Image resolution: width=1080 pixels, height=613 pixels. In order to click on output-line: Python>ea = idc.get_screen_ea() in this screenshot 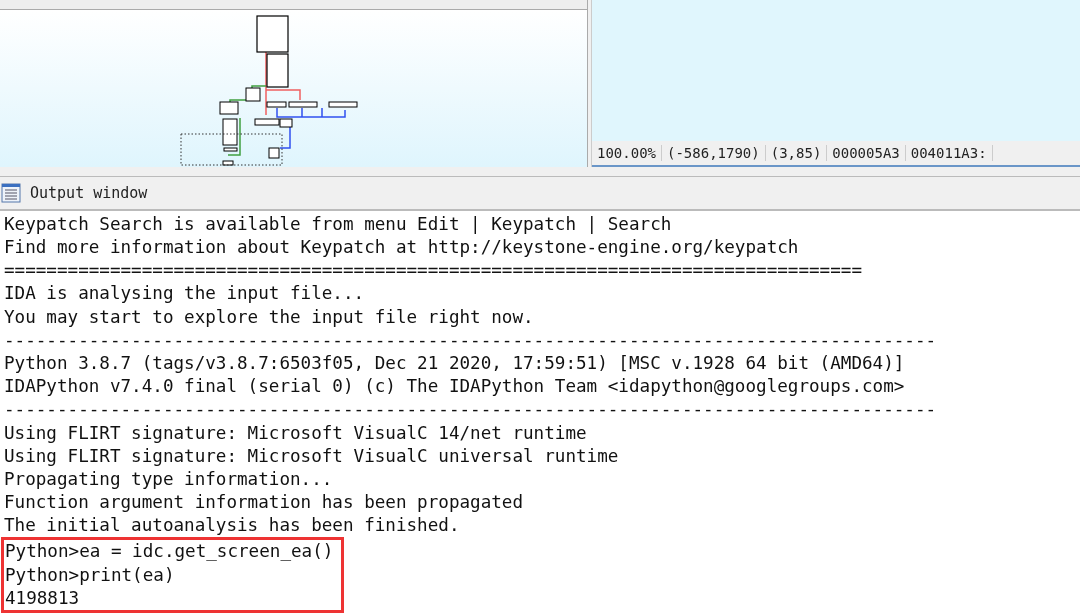, I will do `click(169, 552)`.